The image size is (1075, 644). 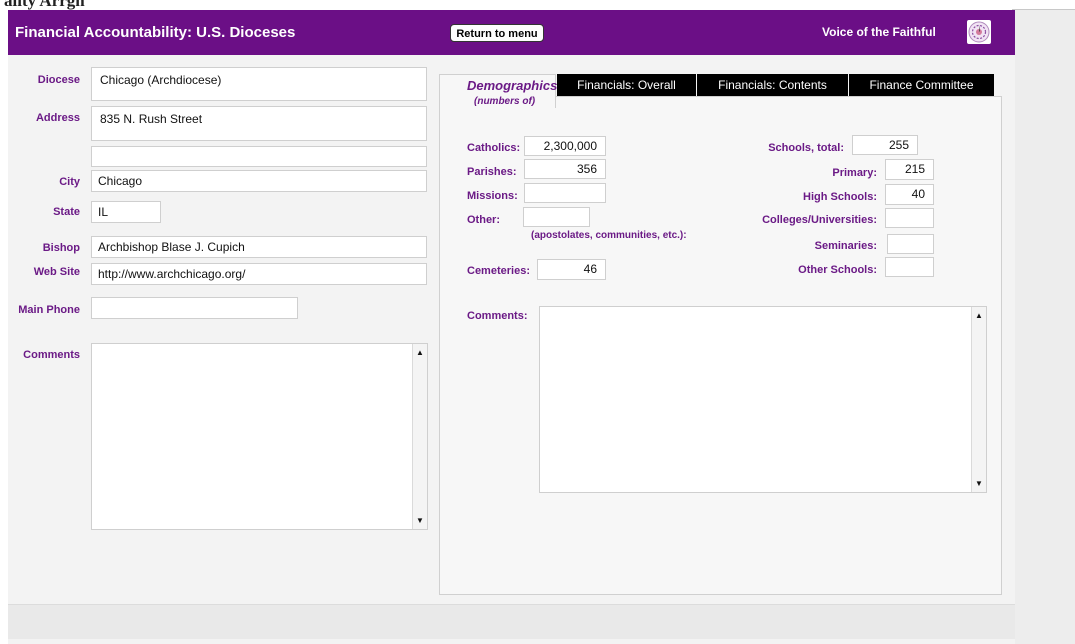 I want to click on comments-scrollbar: ▲ ▼, so click(x=419, y=436).